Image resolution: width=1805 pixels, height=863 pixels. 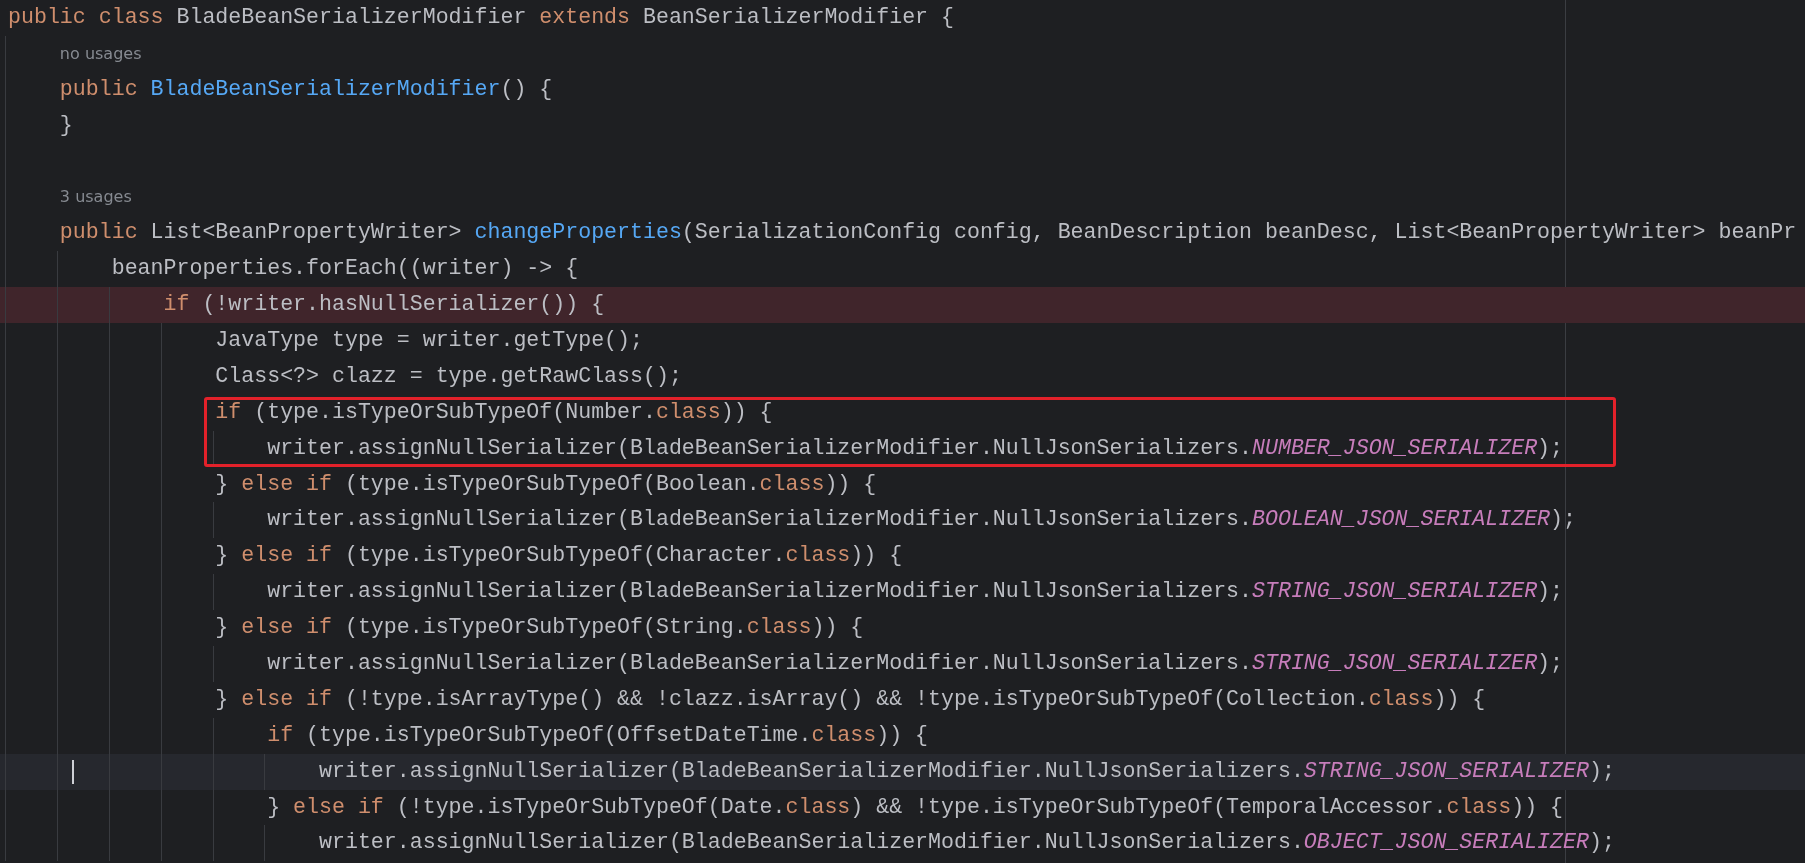 What do you see at coordinates (850, 699) in the screenshot?
I see `code-line: } else if (!type.isArrayType() && !clazz.isArray() && !type.isTypeOrSubTypeOf(Collection.class)) {` at bounding box center [850, 699].